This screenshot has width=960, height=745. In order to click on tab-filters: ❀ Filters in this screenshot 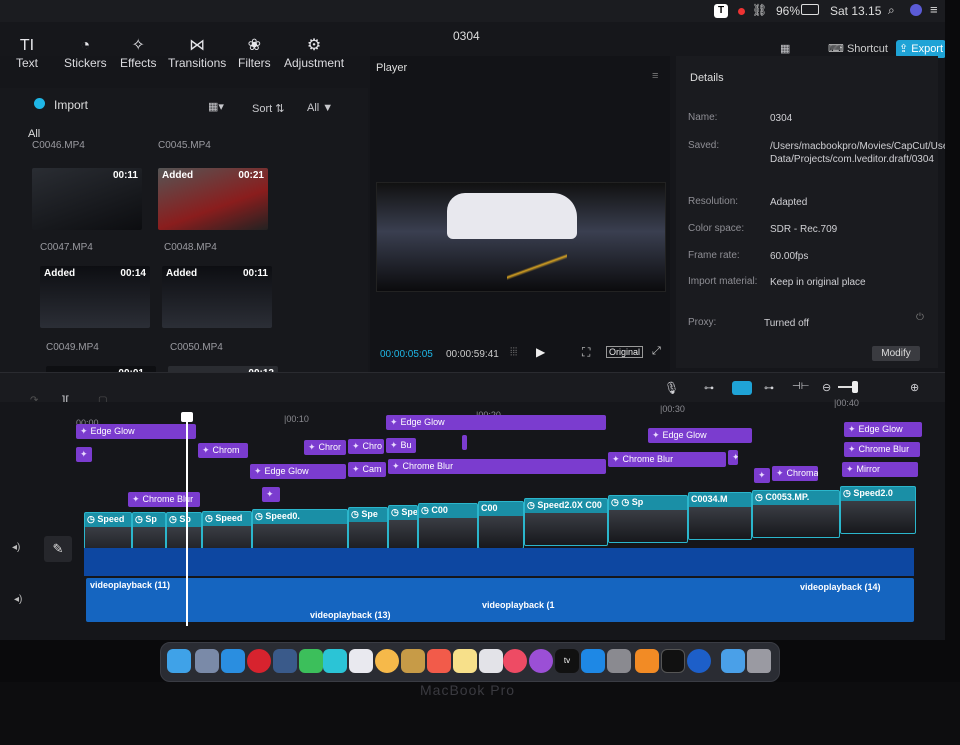, I will do `click(254, 53)`.